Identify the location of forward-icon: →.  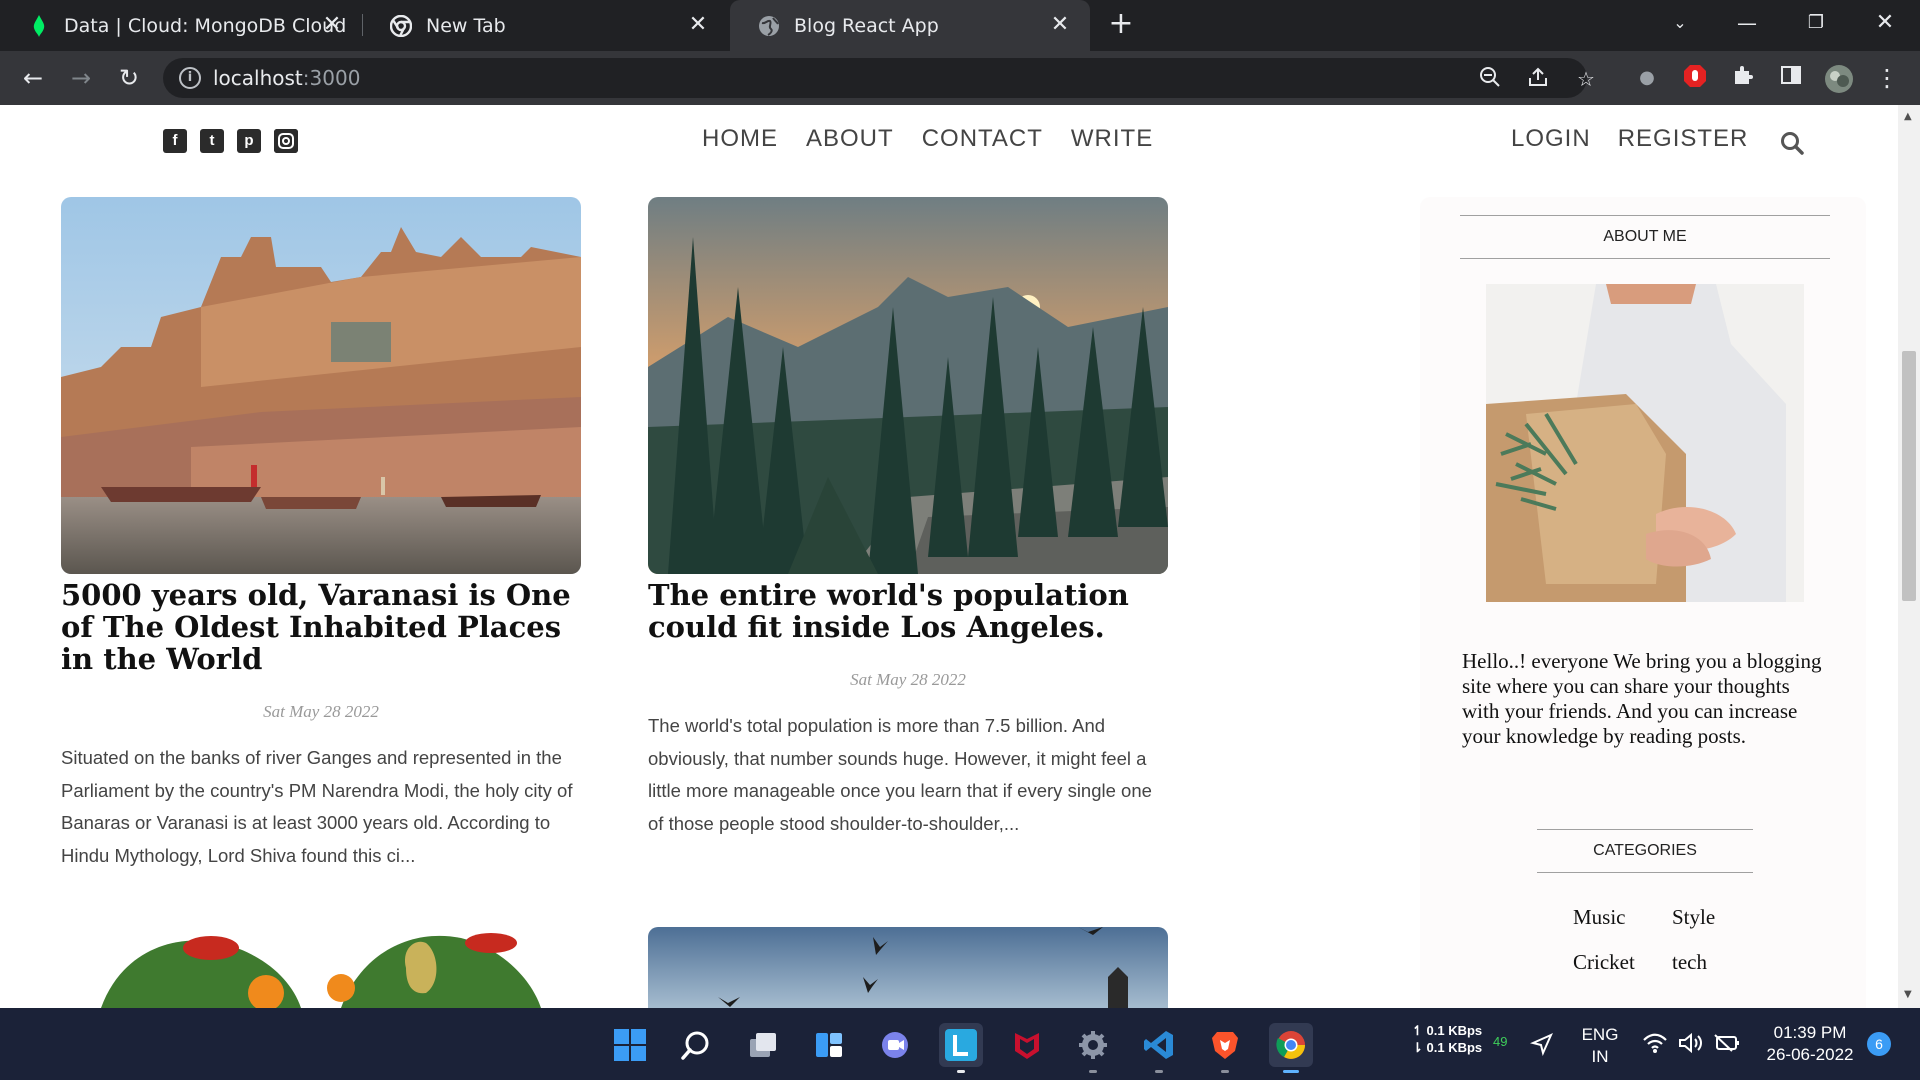
(81, 79).